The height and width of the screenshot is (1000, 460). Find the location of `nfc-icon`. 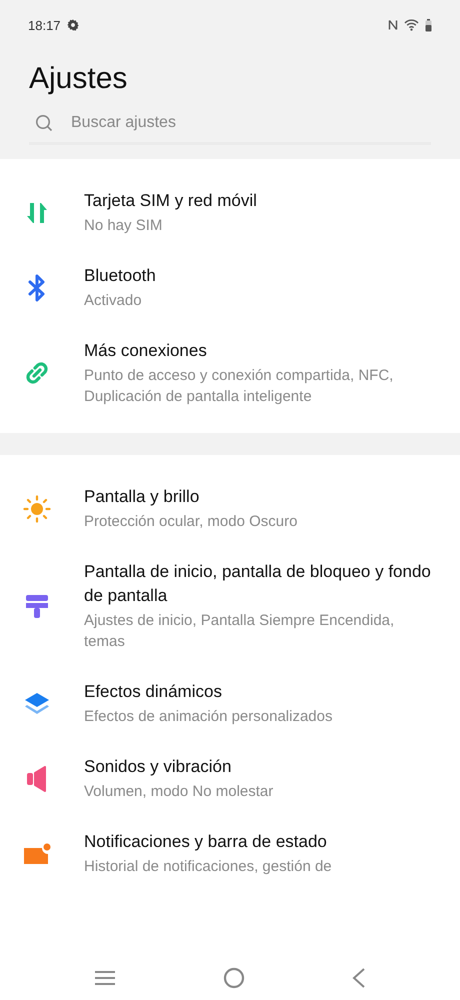

nfc-icon is located at coordinates (393, 25).